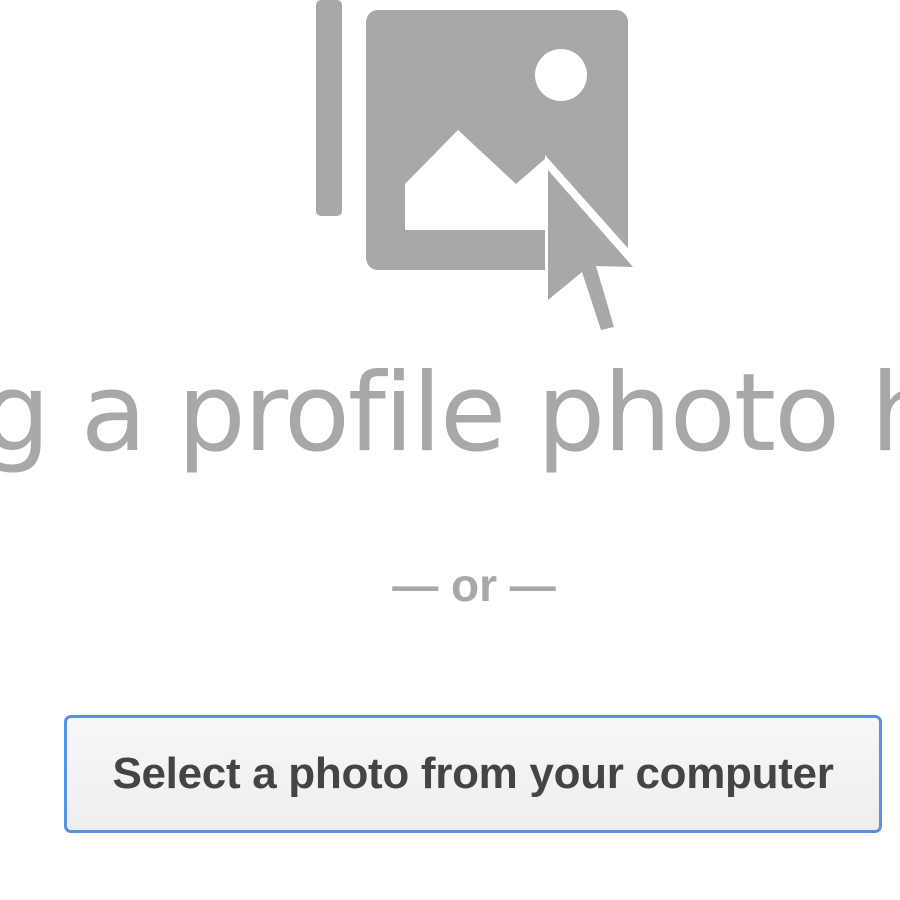 This screenshot has height=900, width=900. Describe the element at coordinates (483, 168) in the screenshot. I see `image-upload-icon` at that location.